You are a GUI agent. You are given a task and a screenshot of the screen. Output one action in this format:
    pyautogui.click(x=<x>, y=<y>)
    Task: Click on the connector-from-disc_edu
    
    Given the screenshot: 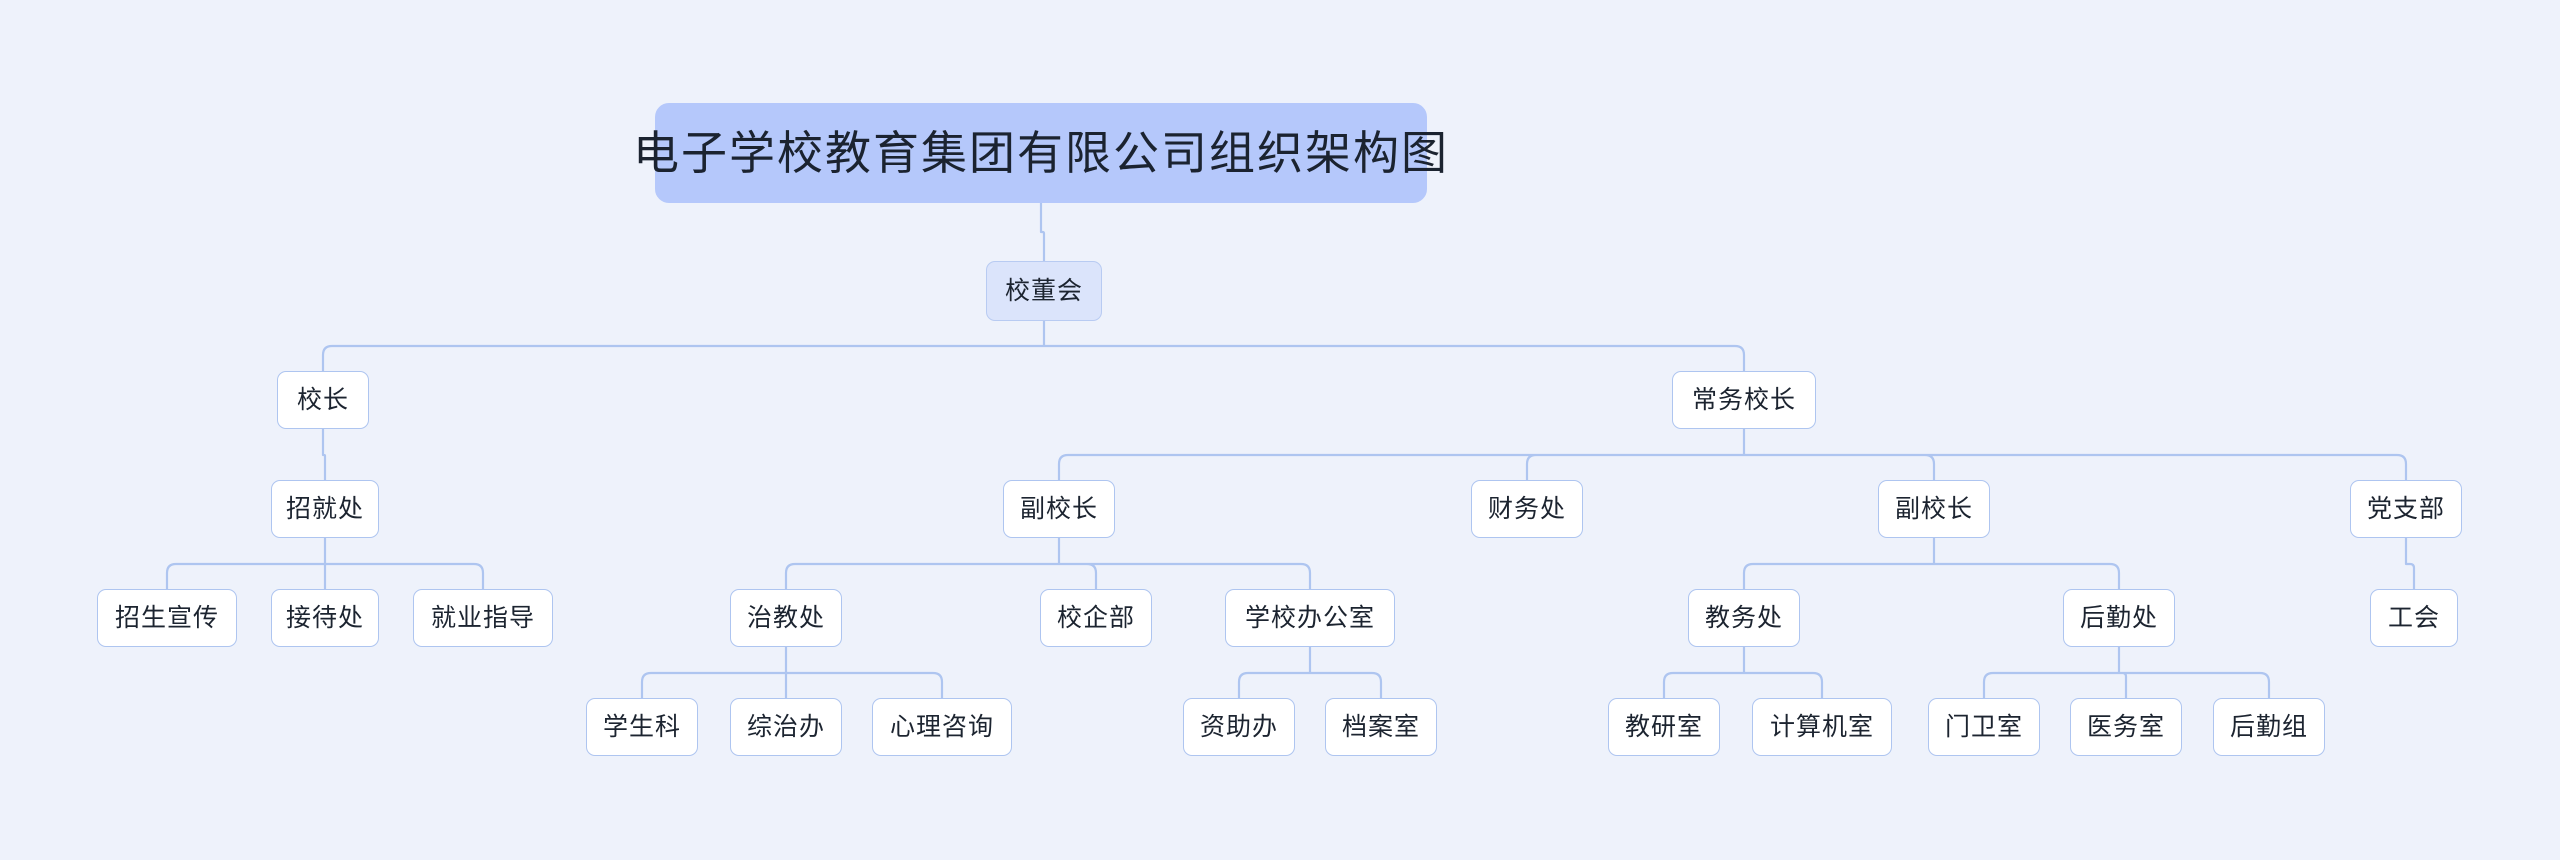 What is the action you would take?
    pyautogui.click(x=792, y=672)
    